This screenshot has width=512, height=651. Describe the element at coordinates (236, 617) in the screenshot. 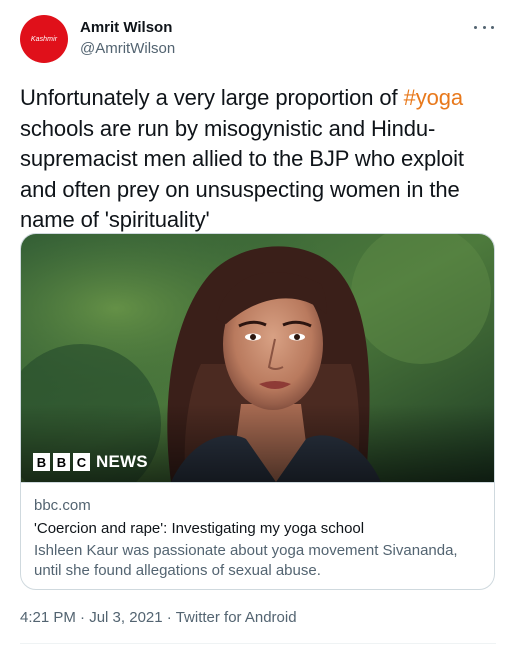

I see `tweet-source-link: Twitter for Android` at that location.